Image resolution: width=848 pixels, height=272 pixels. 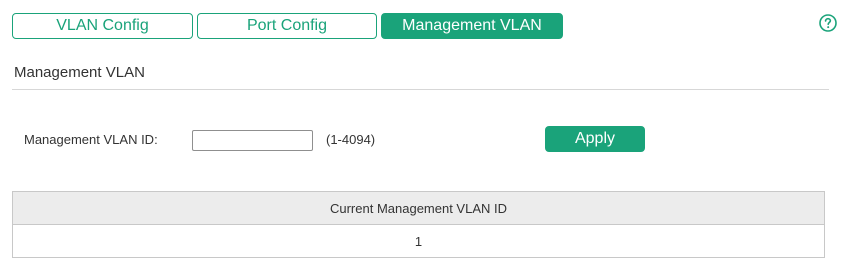 I want to click on table-header-row: Current Management VLAN ID, so click(x=418, y=208).